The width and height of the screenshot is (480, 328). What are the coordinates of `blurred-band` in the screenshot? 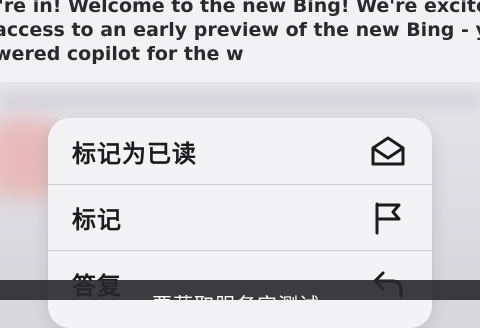 It's located at (240, 101).